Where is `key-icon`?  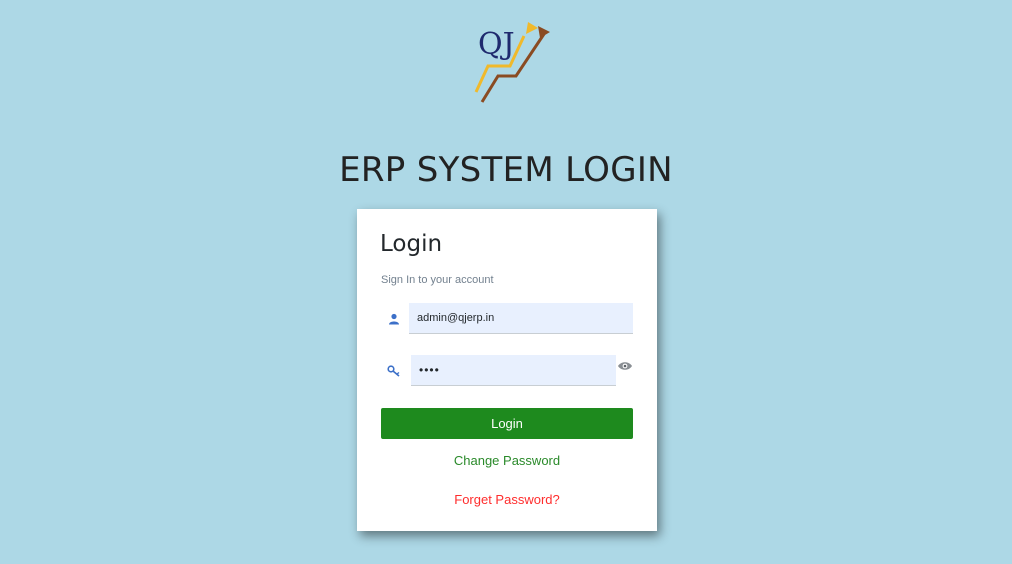
key-icon is located at coordinates (394, 370).